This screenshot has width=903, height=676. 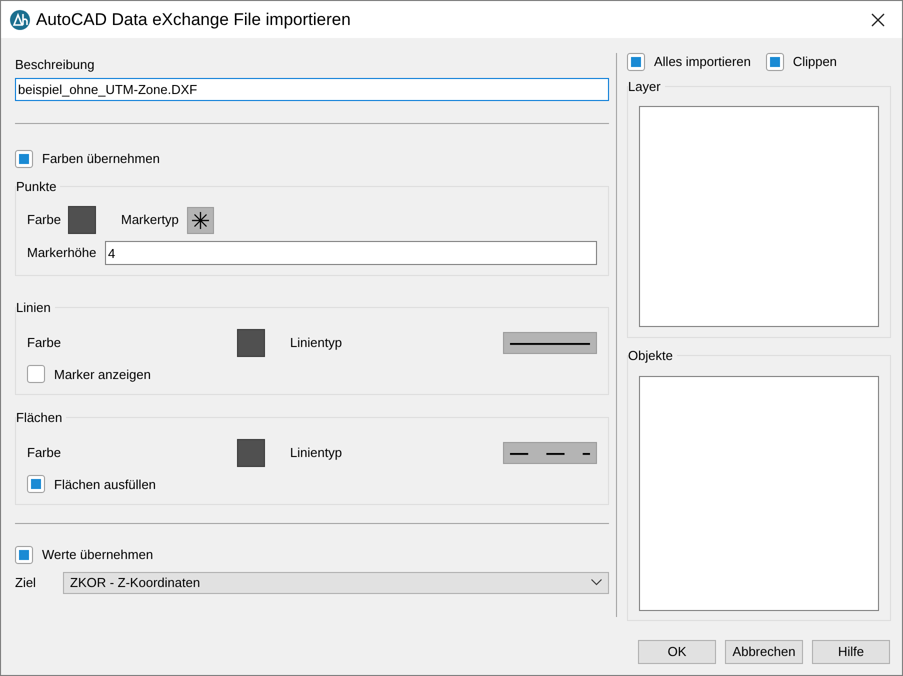 I want to click on group-title: Layer, so click(x=645, y=87).